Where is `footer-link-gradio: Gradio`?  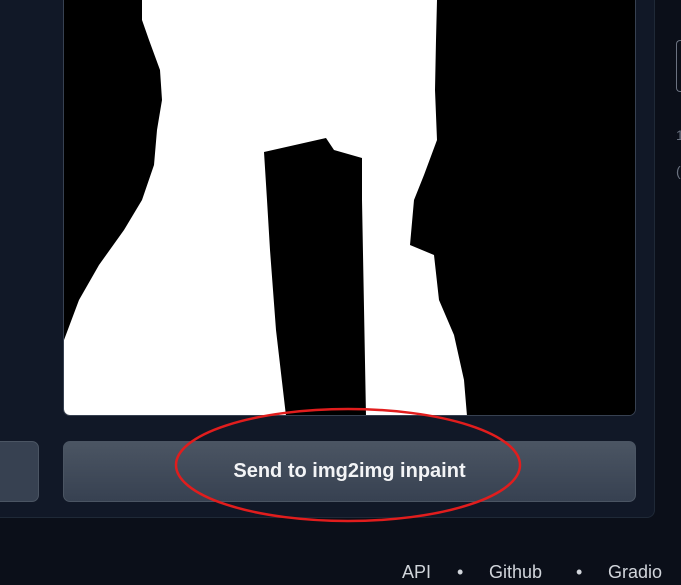
footer-link-gradio: Gradio is located at coordinates (635, 572).